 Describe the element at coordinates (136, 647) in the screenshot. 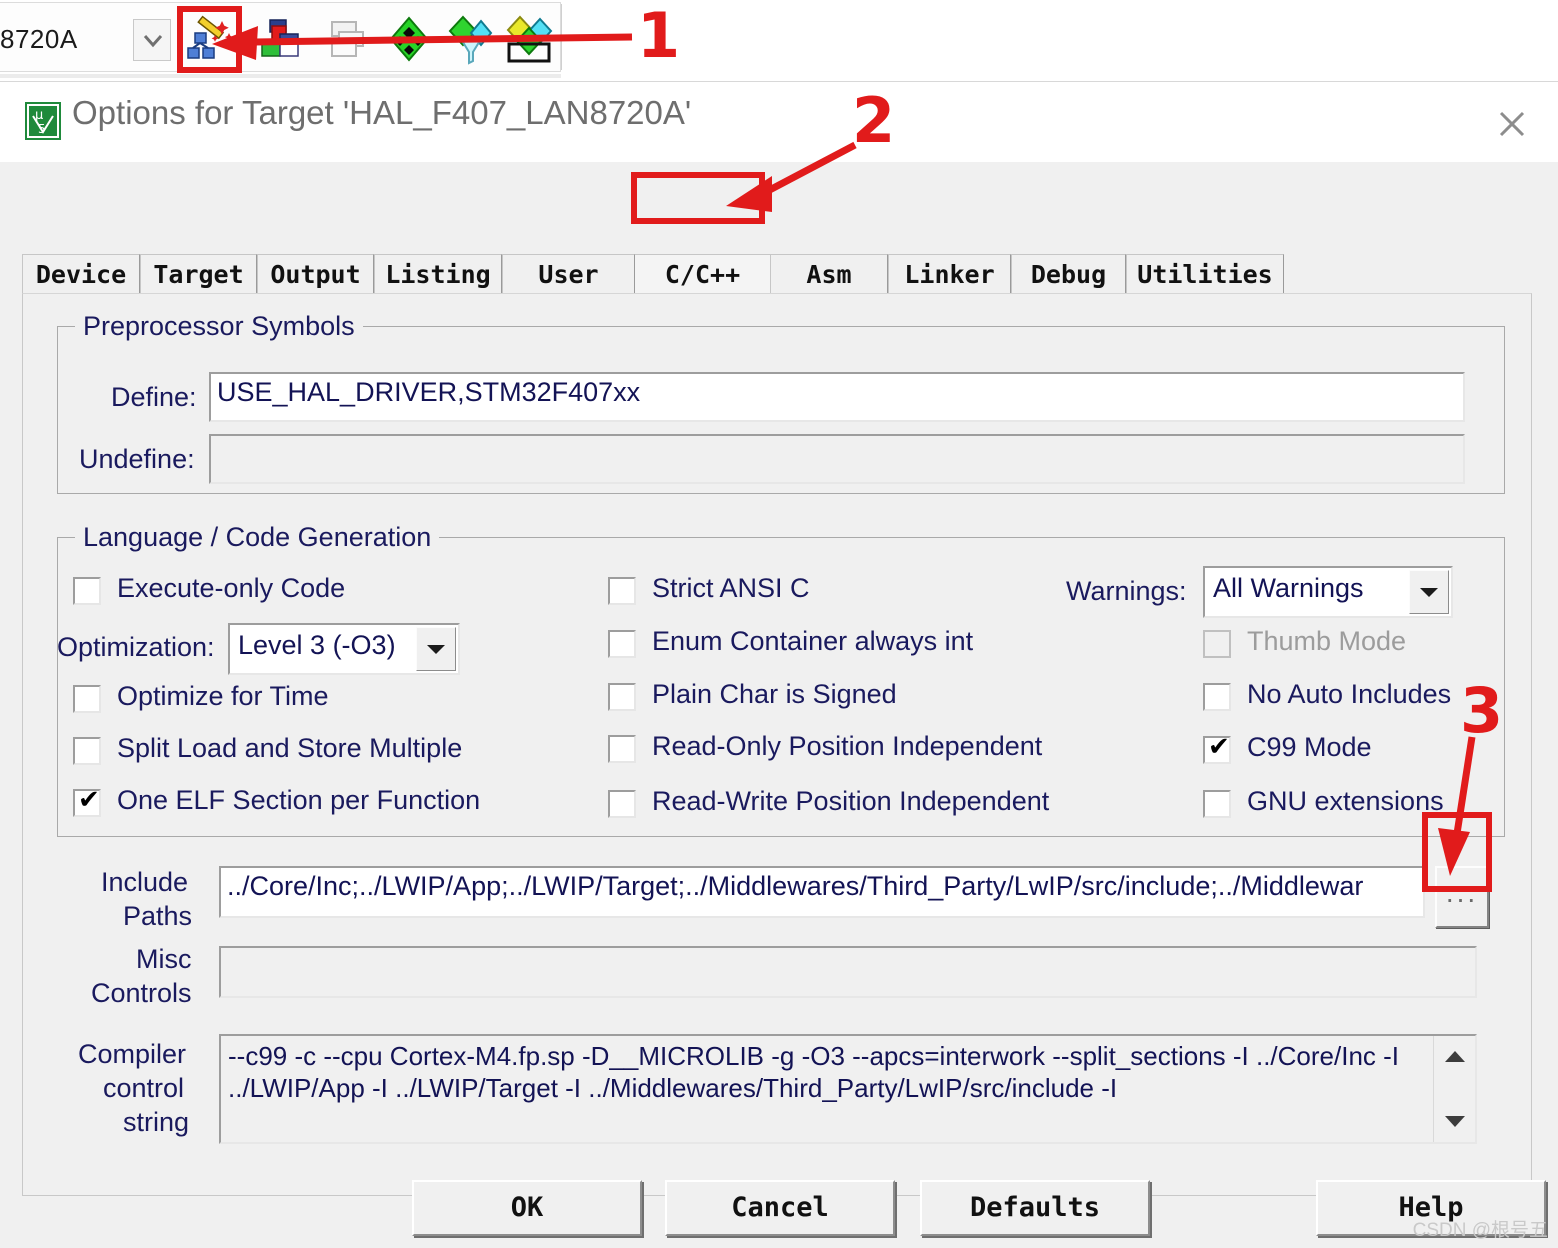

I see `optimization-label: Optimization:` at that location.